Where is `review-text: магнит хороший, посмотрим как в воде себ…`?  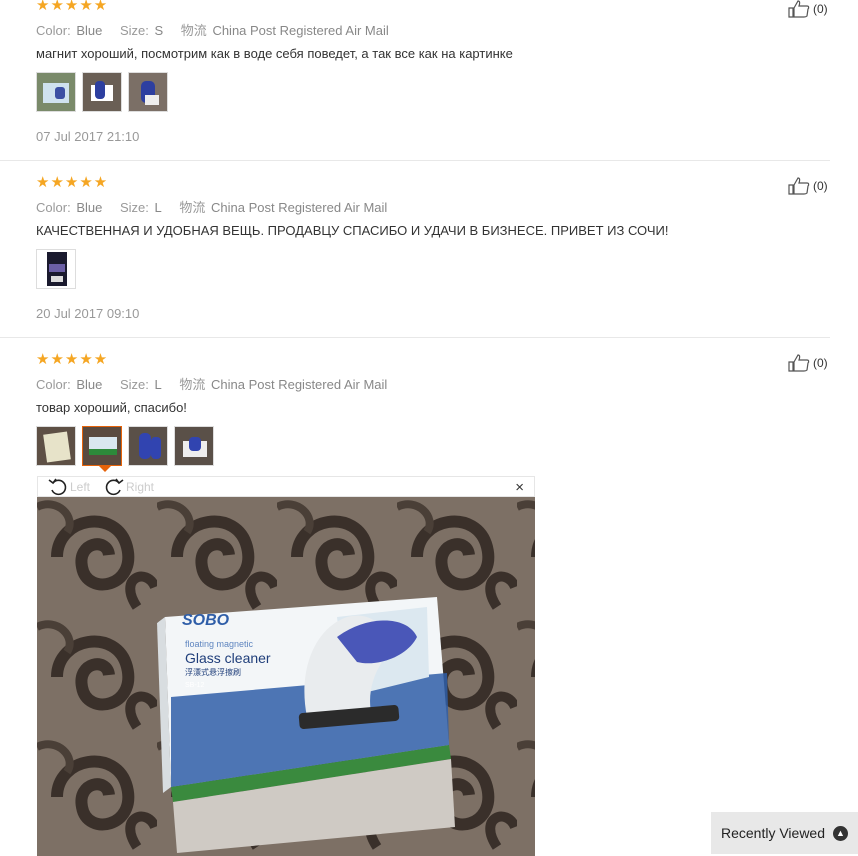
review-text: магнит хороший, посмотрим как в воде себ… is located at coordinates (274, 53).